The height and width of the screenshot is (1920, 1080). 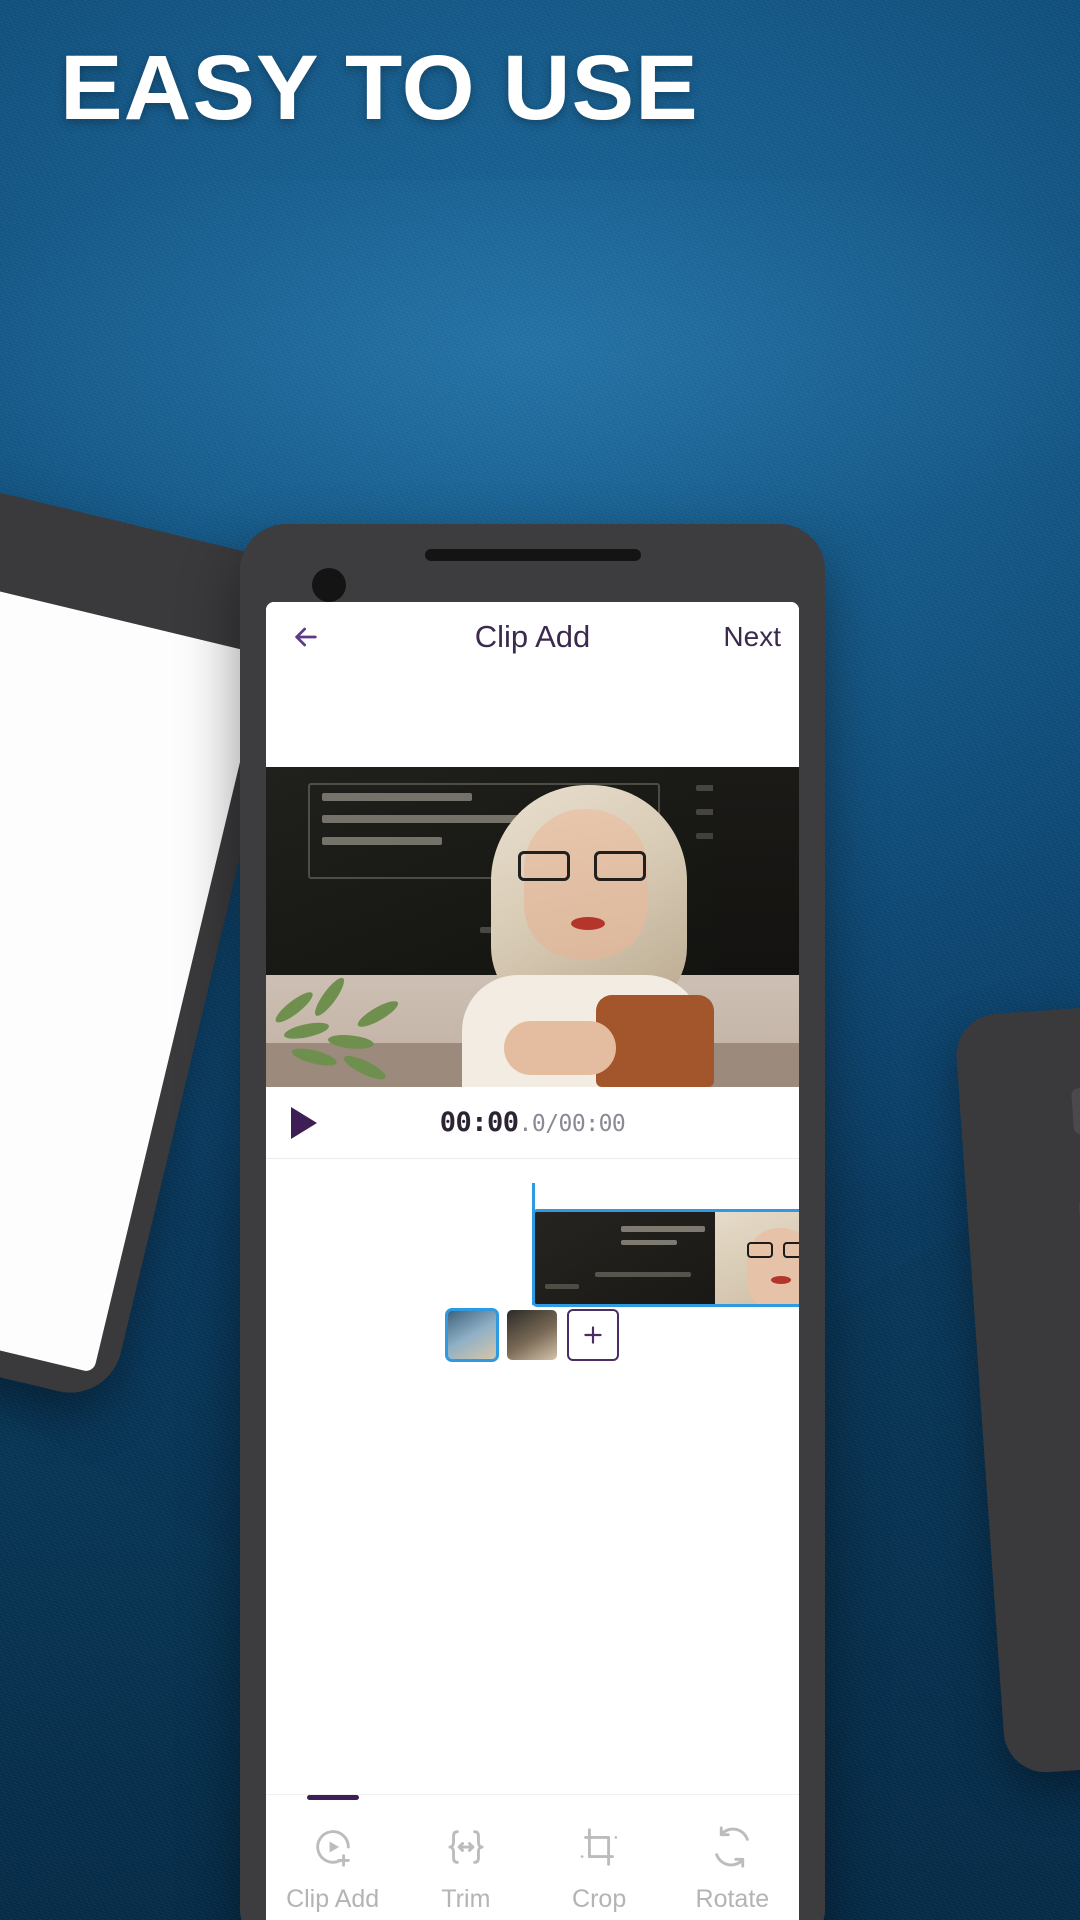 I want to click on video-preview, so click(x=532, y=927).